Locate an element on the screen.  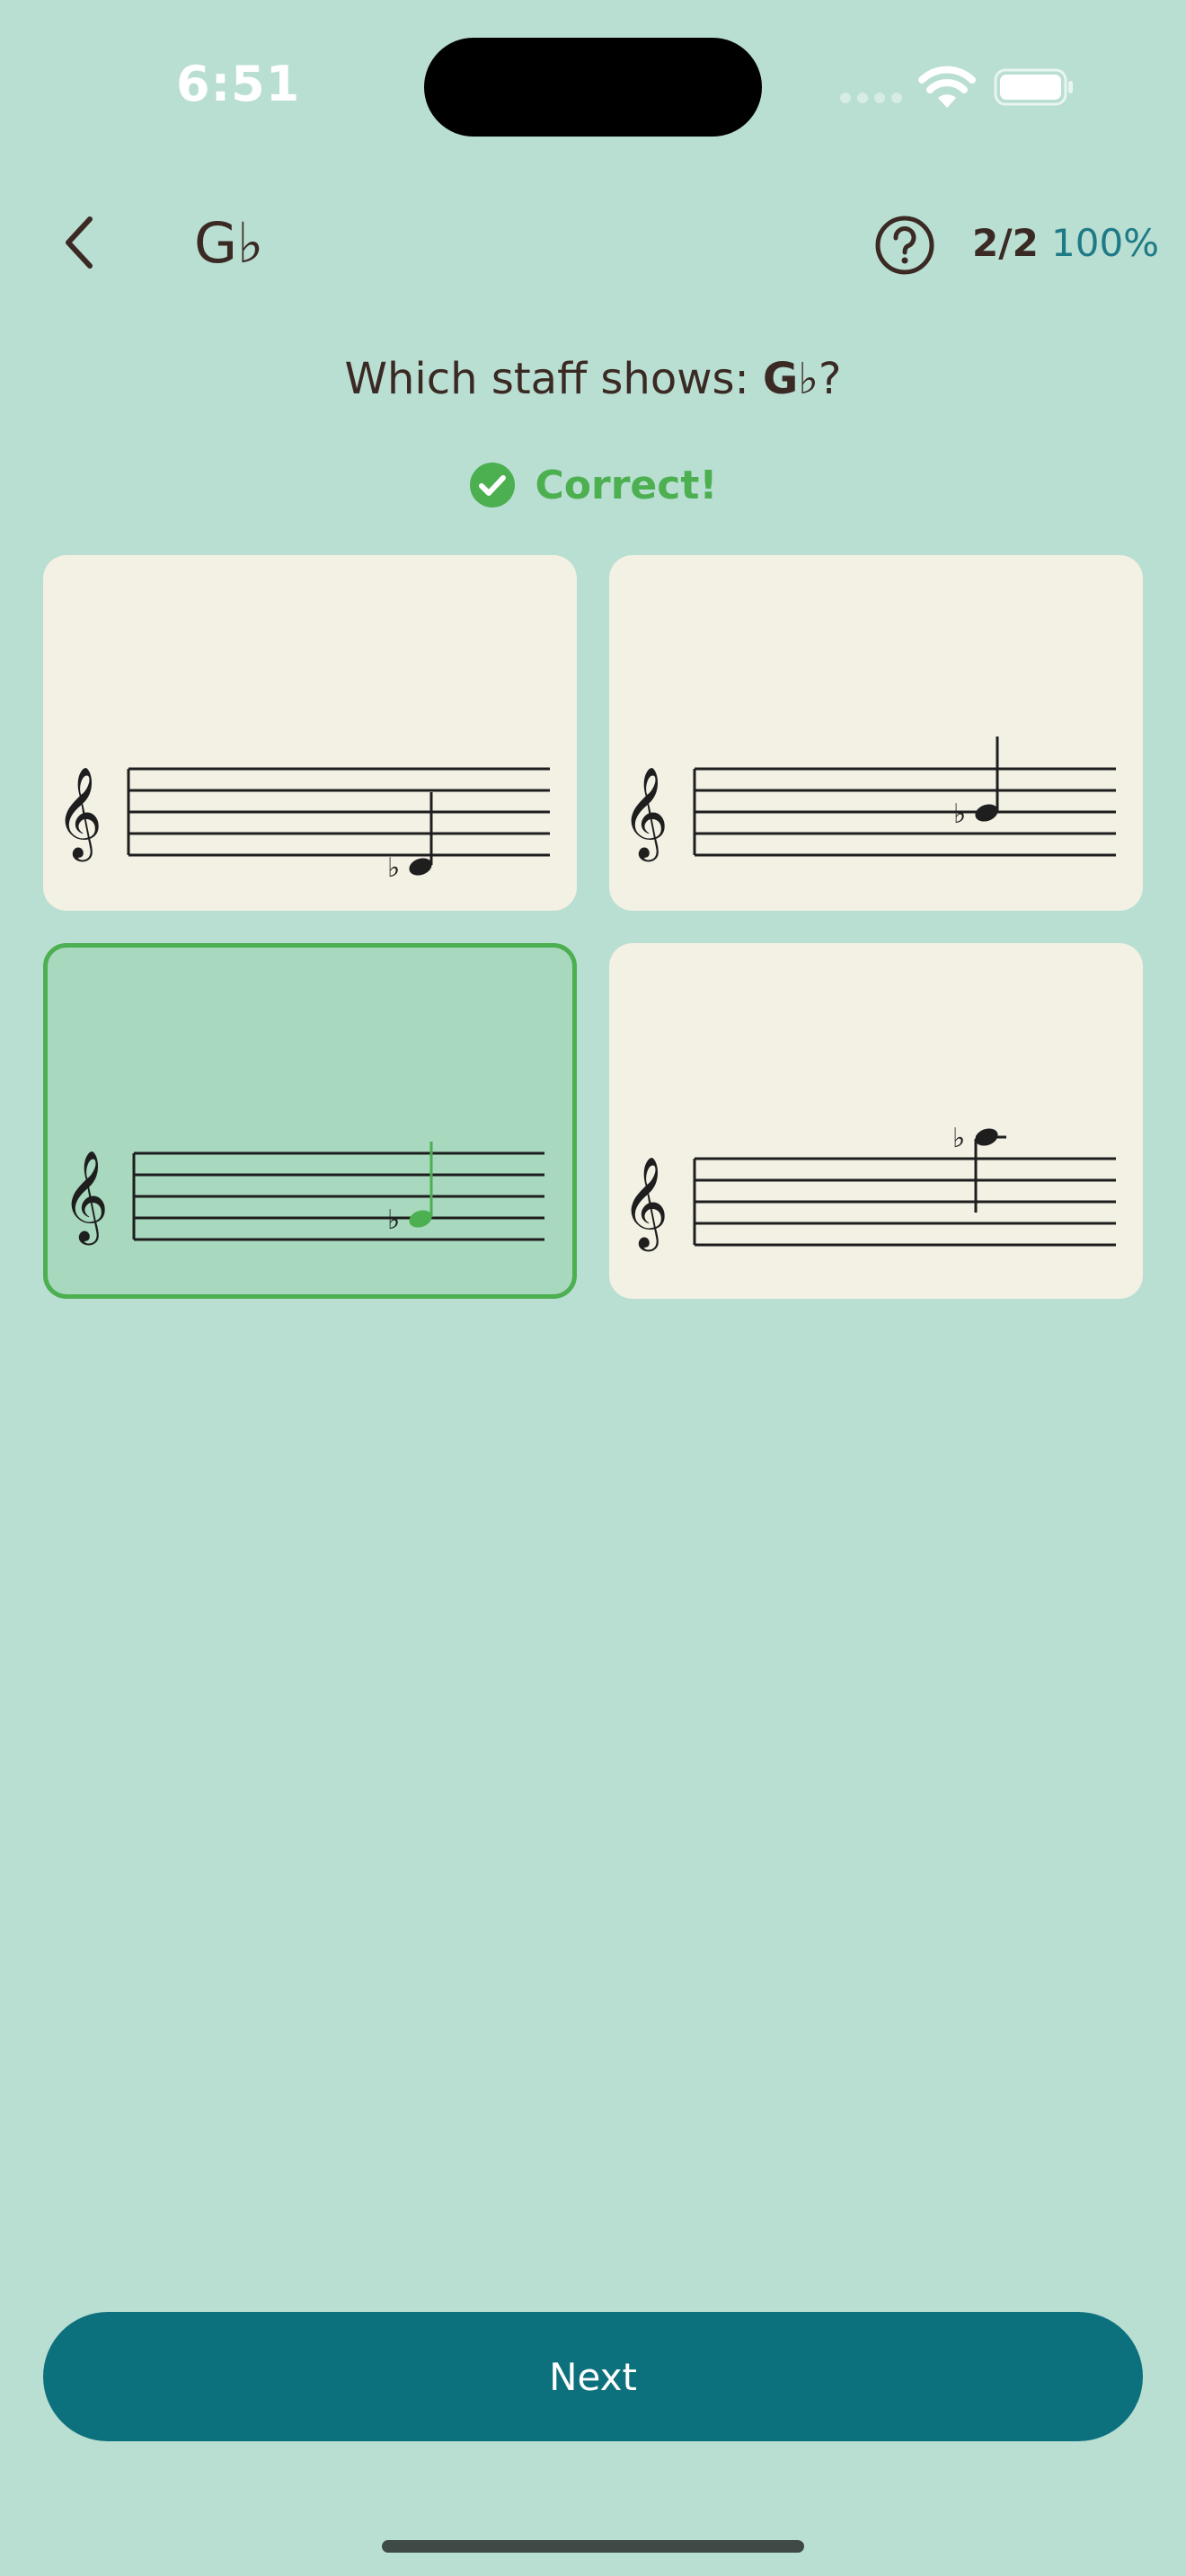
question-note: G♭ is located at coordinates (790, 379).